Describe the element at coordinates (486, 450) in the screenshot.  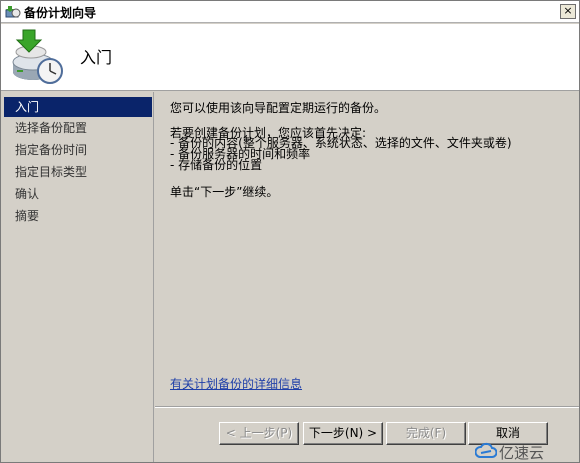
I see `cloud-logo-icon` at that location.